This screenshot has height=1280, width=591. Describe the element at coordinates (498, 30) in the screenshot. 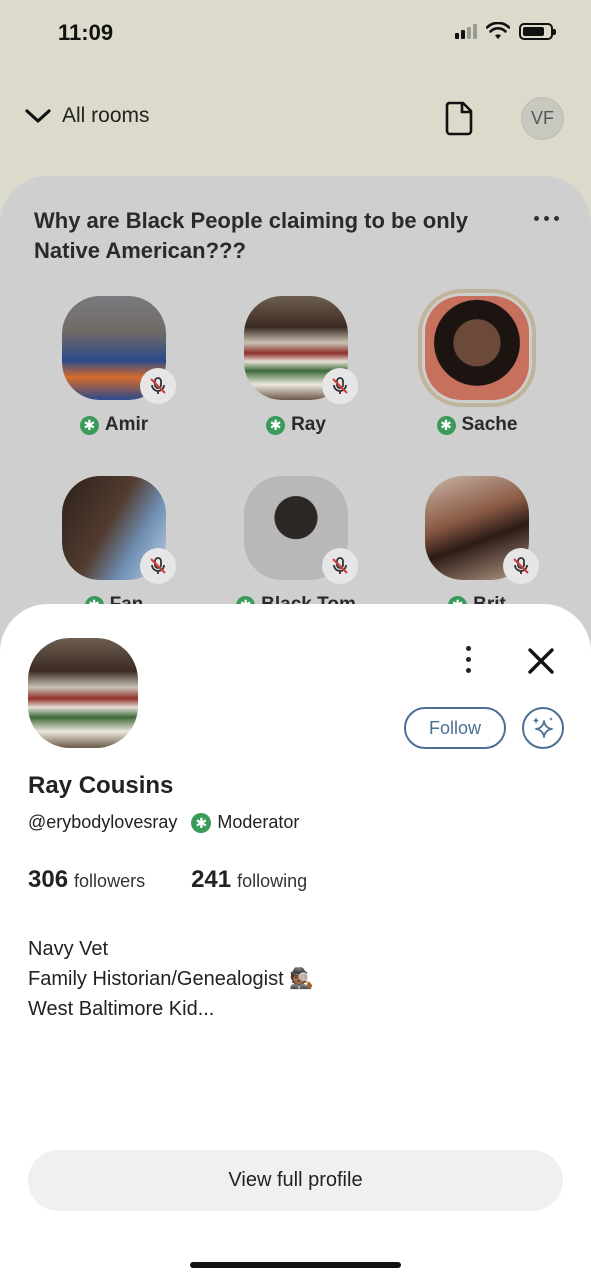

I see `wifi-icon` at that location.